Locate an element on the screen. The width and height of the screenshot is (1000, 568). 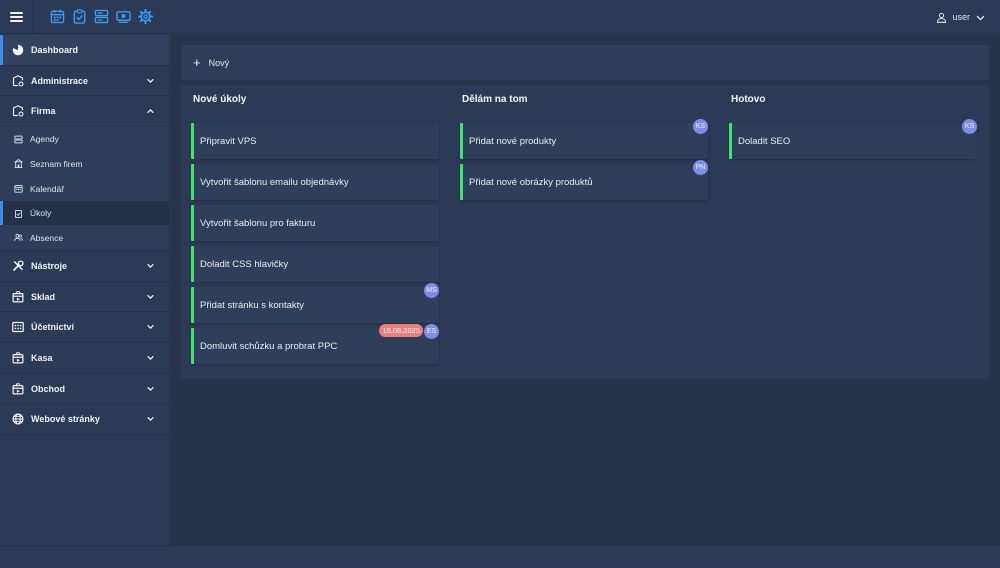
users-icon is located at coordinates (18, 238).